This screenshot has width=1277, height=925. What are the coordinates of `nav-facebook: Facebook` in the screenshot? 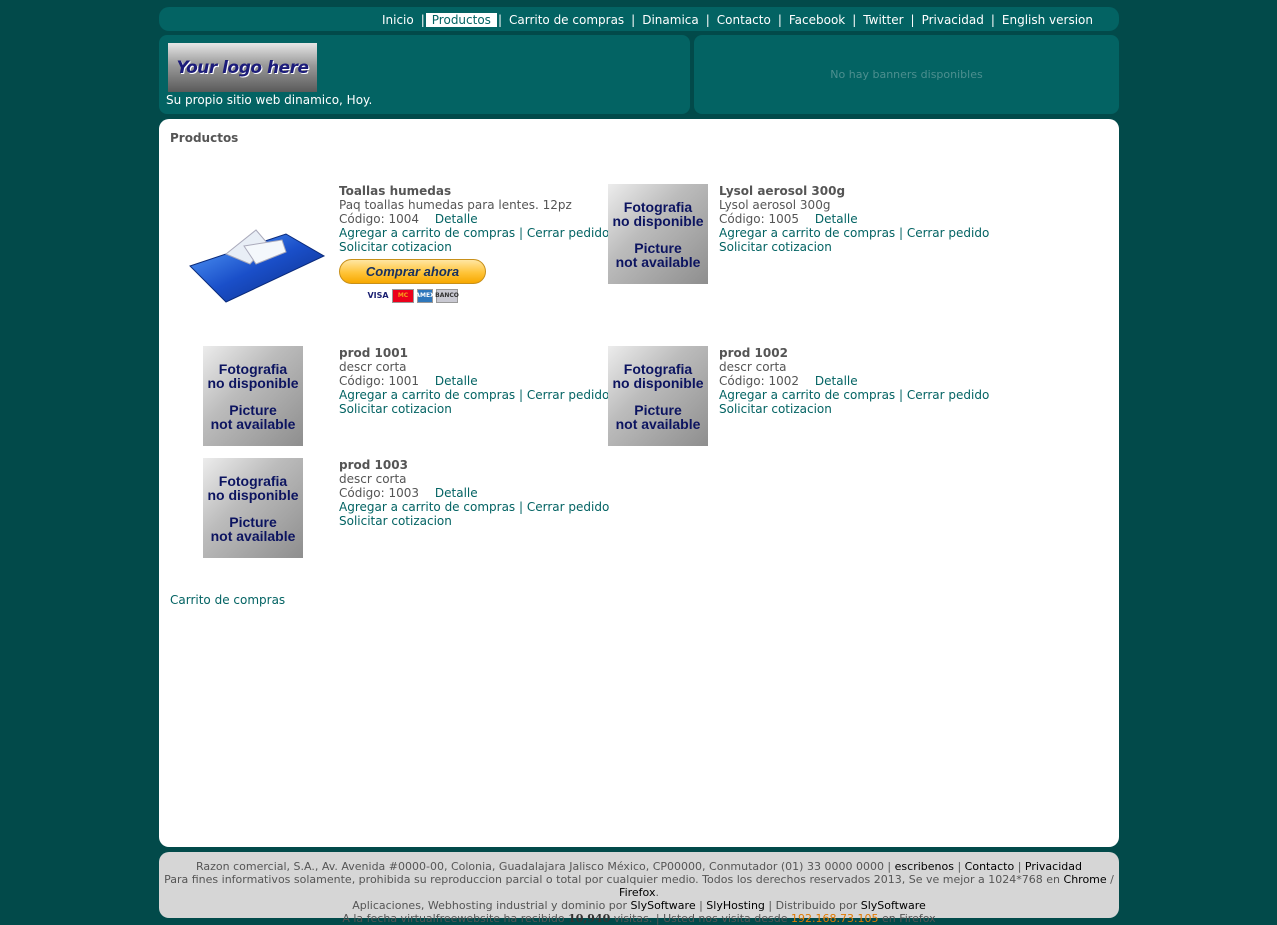 It's located at (817, 20).